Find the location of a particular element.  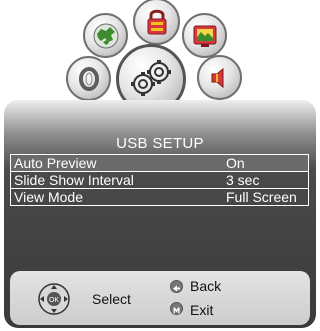

setting-label: Slide Show Interval is located at coordinates (74, 180).